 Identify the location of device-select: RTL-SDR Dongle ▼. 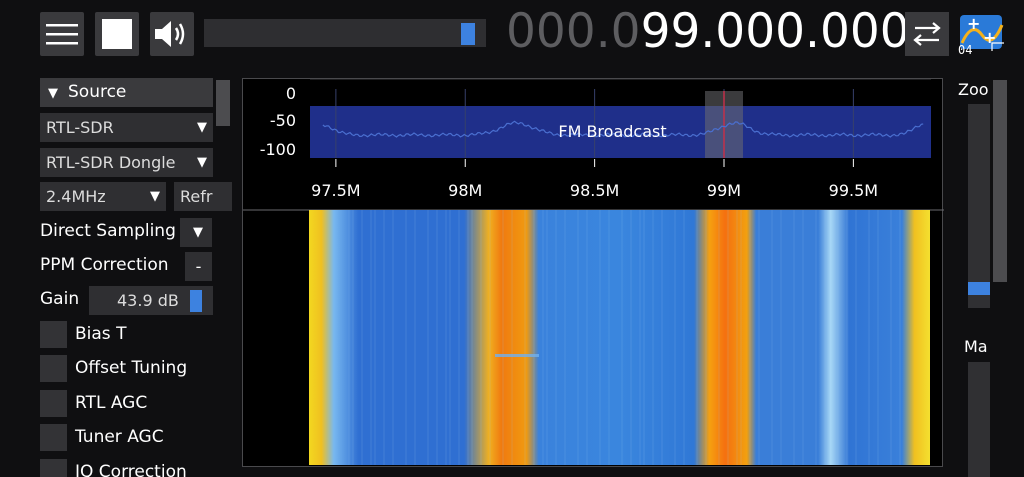
(126, 162).